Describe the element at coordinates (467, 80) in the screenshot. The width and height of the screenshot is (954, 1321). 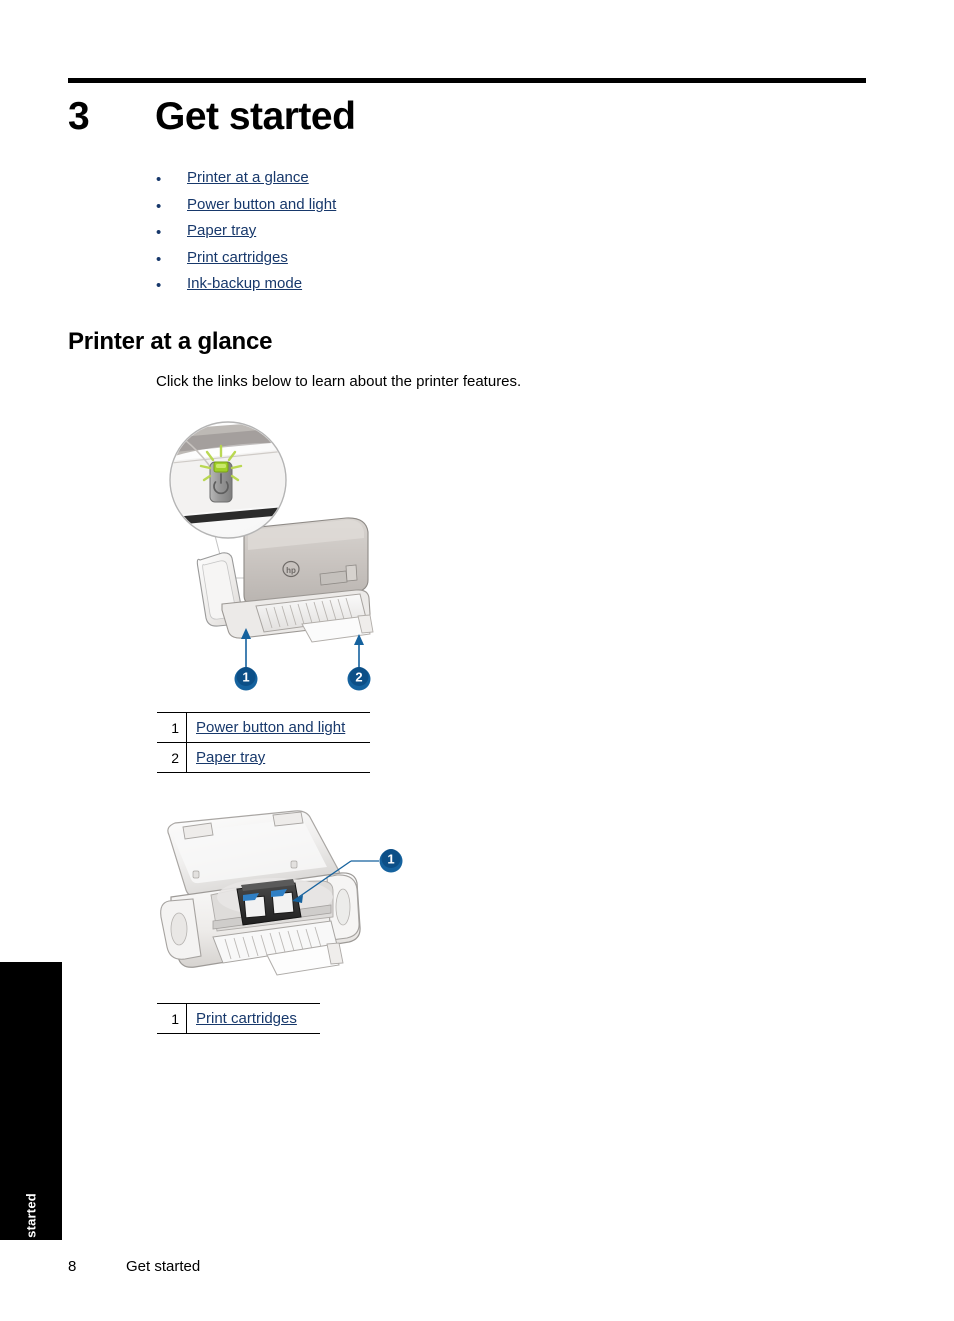
I see `chapter-rule` at that location.